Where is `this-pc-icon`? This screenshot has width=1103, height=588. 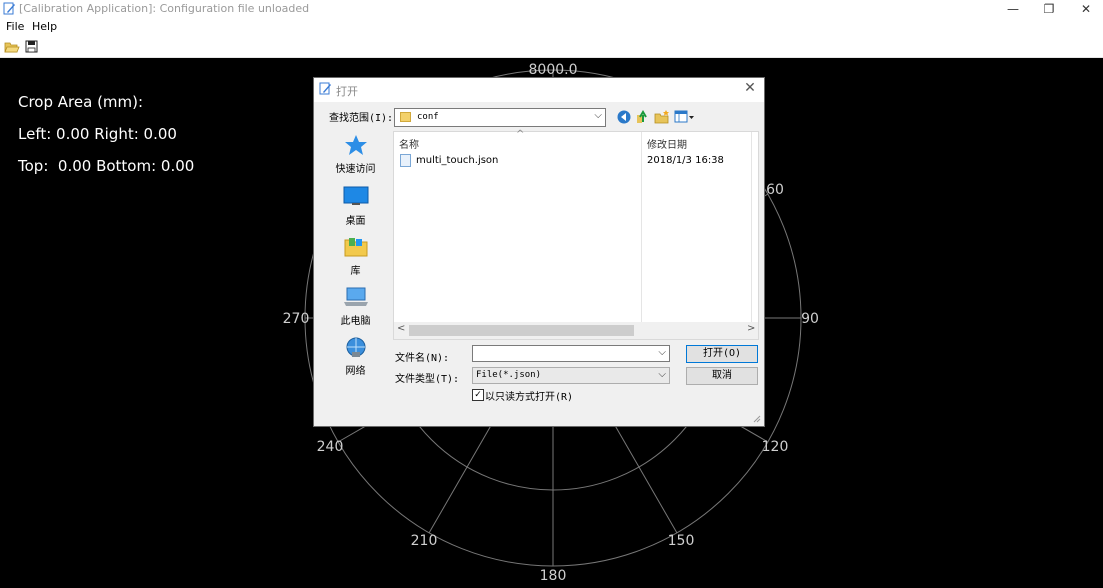
this-pc-icon is located at coordinates (355, 296).